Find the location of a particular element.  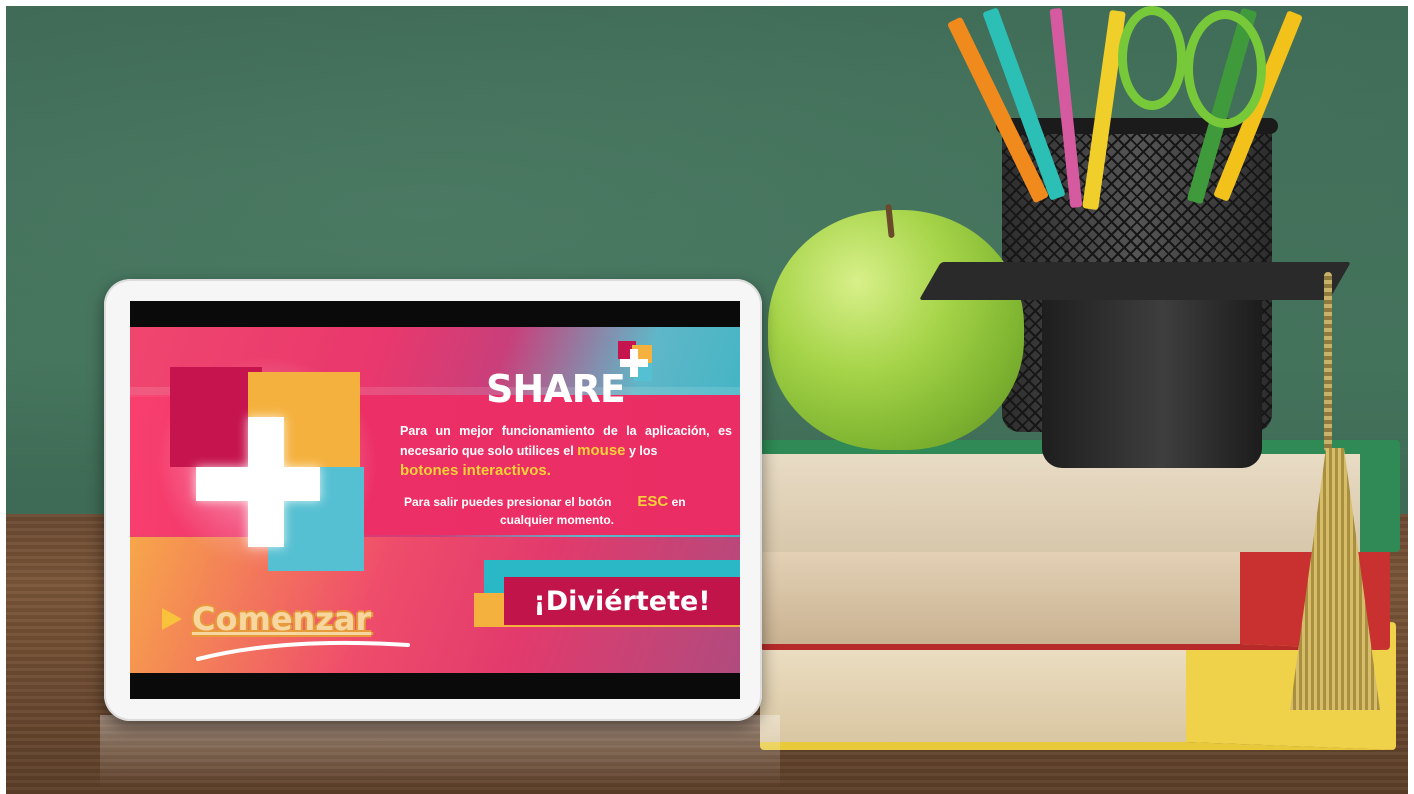

start-underline-swoosh is located at coordinates (303, 650).